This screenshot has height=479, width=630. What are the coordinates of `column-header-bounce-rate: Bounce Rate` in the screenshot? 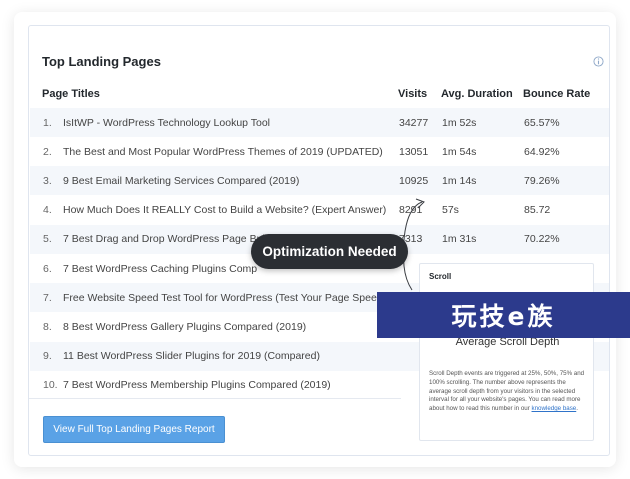 It's located at (556, 94).